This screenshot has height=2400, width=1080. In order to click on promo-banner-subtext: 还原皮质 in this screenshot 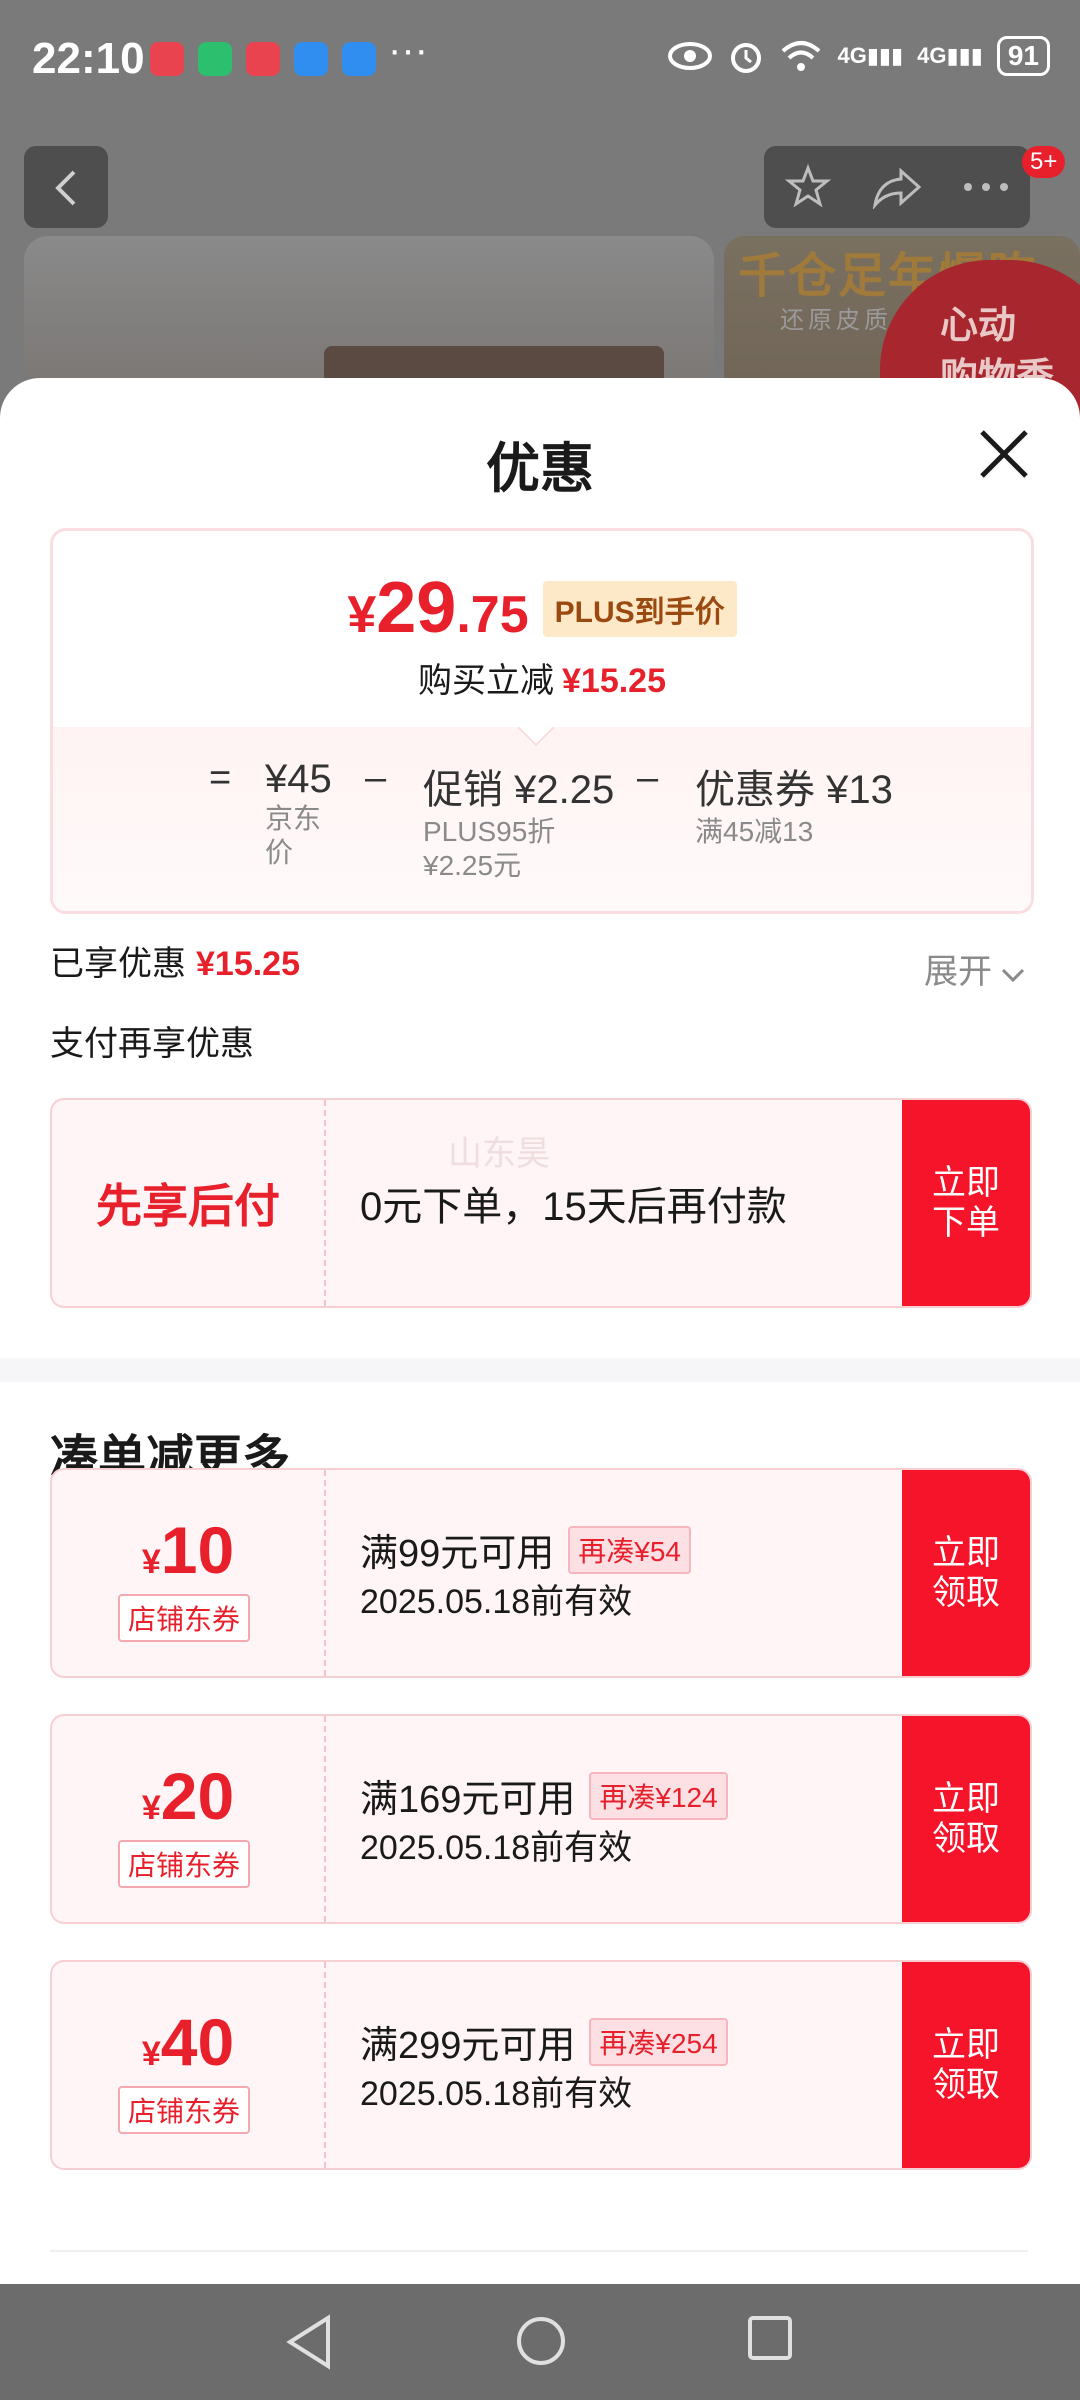, I will do `click(836, 320)`.